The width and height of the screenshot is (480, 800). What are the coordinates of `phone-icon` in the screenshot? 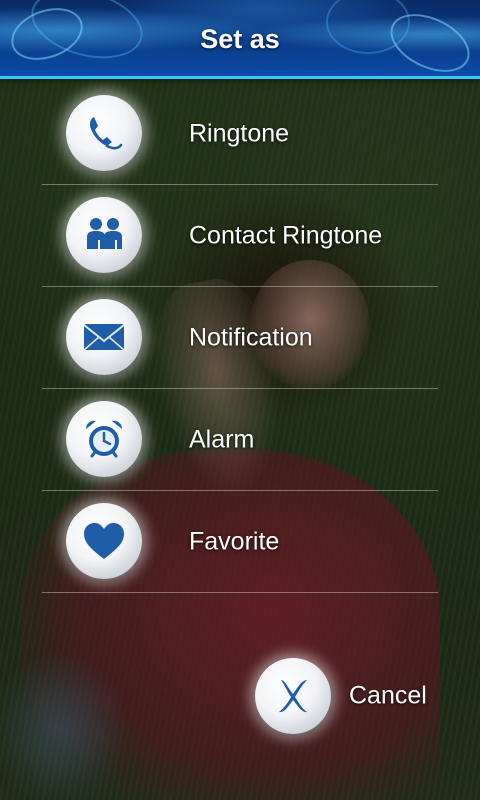 It's located at (104, 133).